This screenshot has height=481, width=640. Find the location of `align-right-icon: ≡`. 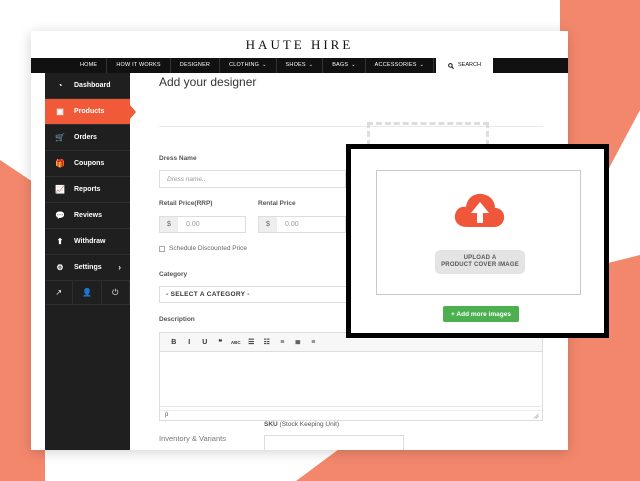

align-right-icon: ≡ is located at coordinates (314, 342).